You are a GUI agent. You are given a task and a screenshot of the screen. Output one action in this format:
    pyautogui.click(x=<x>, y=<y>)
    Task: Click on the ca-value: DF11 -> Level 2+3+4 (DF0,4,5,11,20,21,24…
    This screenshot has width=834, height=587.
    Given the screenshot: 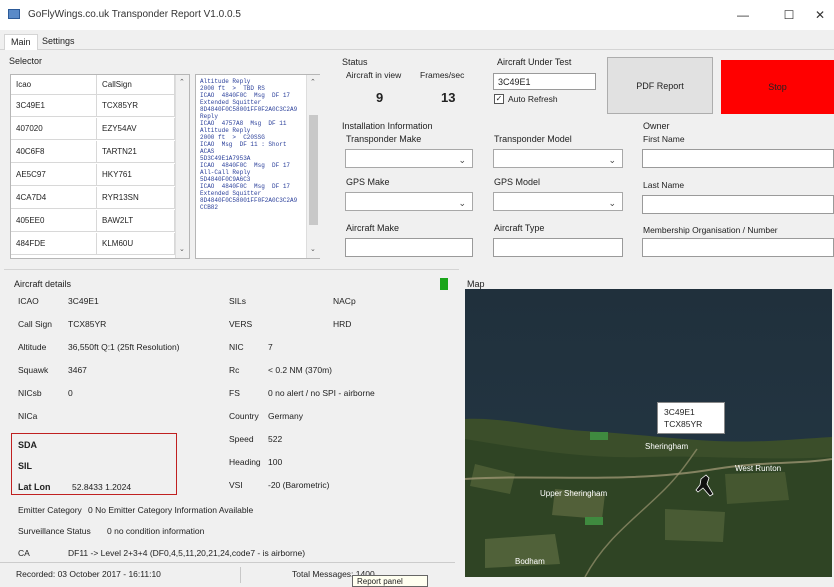 What is the action you would take?
    pyautogui.click(x=187, y=553)
    